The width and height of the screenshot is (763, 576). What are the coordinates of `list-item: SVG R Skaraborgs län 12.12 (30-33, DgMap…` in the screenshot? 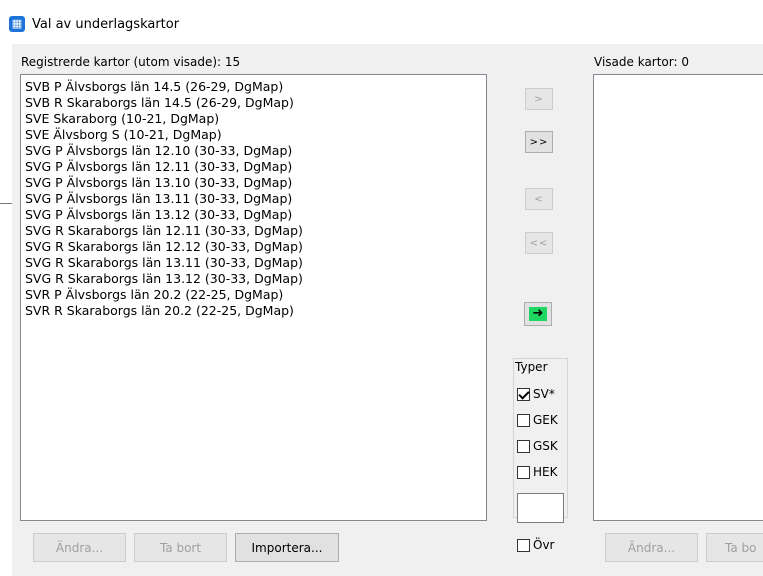 It's located at (253, 247).